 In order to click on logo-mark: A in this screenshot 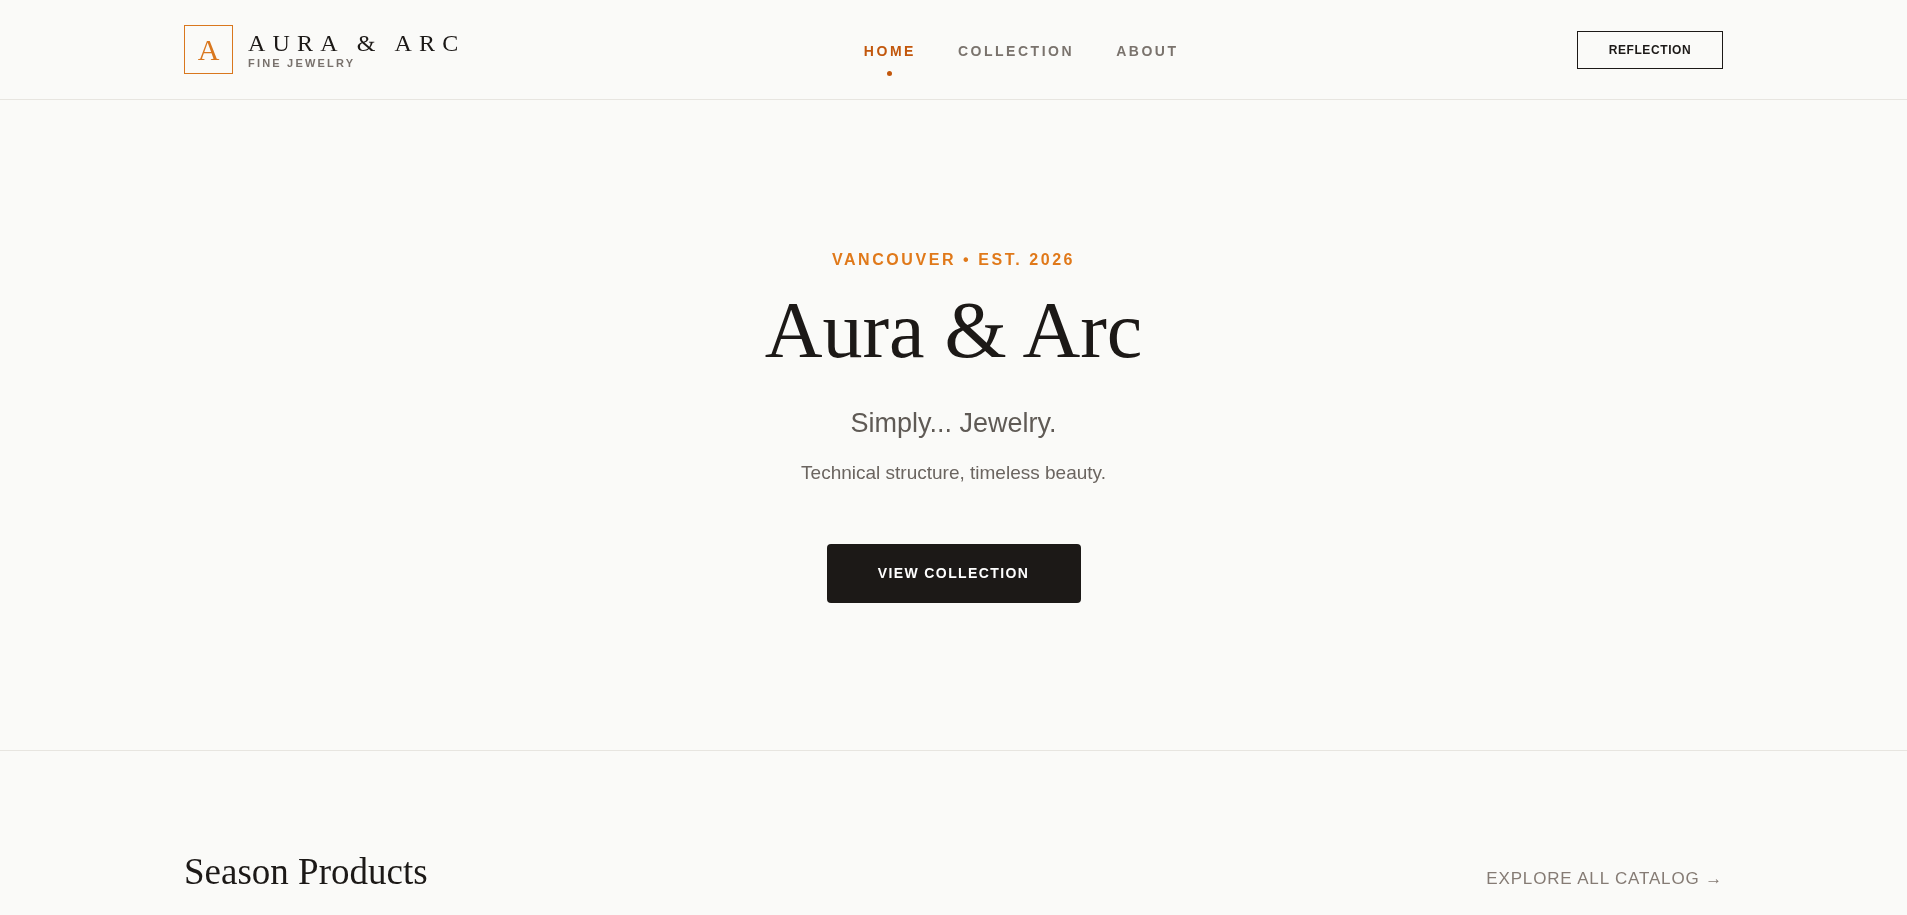, I will do `click(208, 49)`.